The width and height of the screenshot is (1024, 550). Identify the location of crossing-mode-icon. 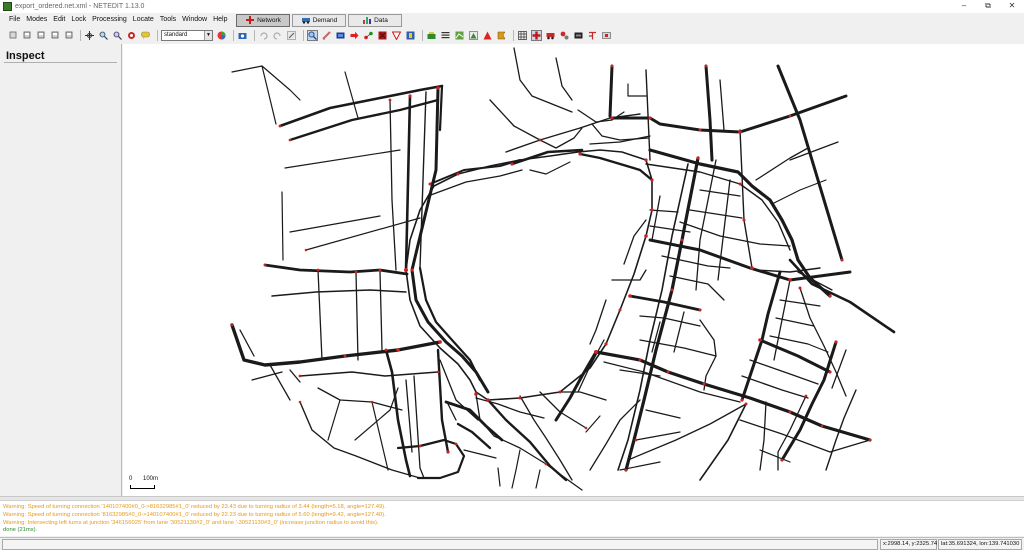
(445, 35).